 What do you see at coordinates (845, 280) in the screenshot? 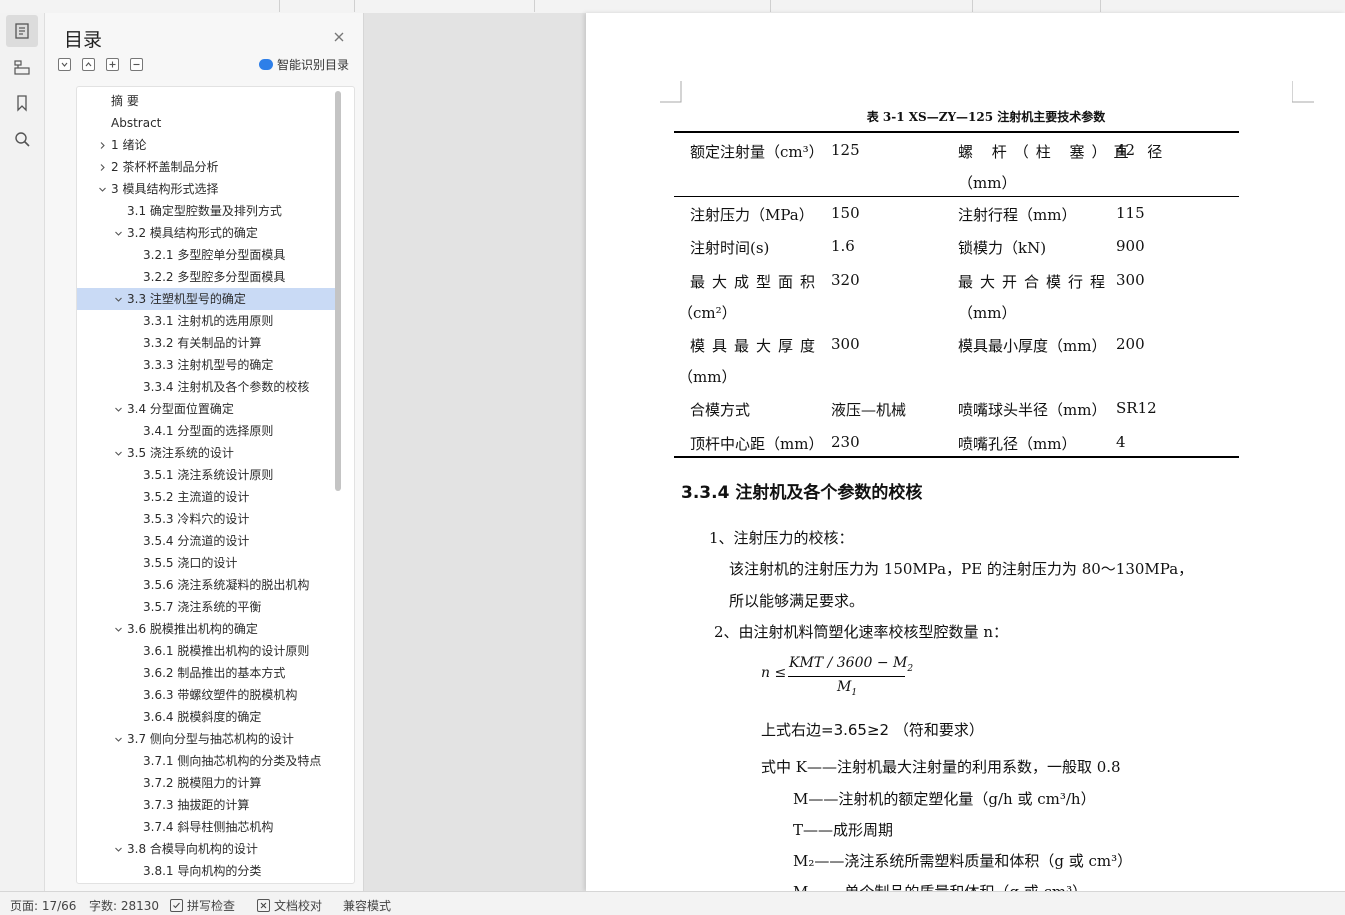
I see `table-cell: 320` at bounding box center [845, 280].